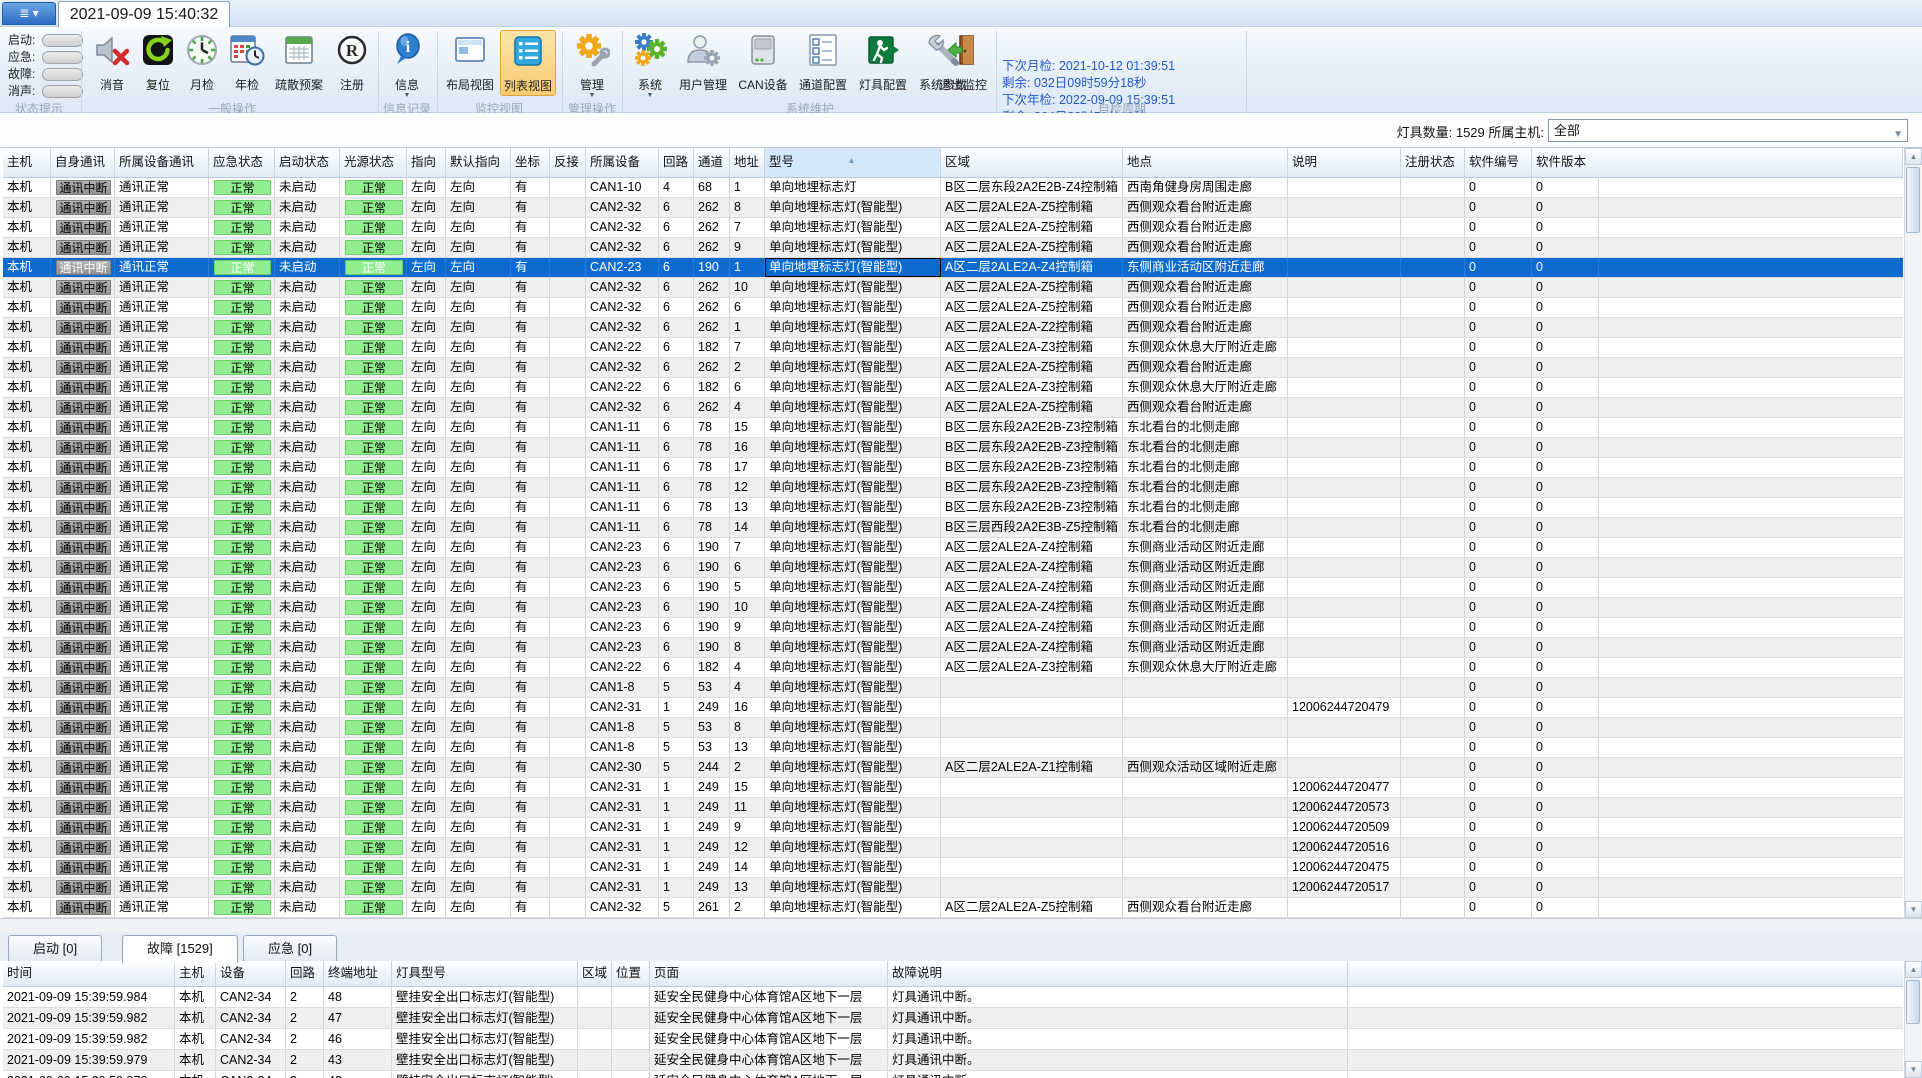  Describe the element at coordinates (358, 973) in the screenshot. I see `column-header: 终端地址` at that location.